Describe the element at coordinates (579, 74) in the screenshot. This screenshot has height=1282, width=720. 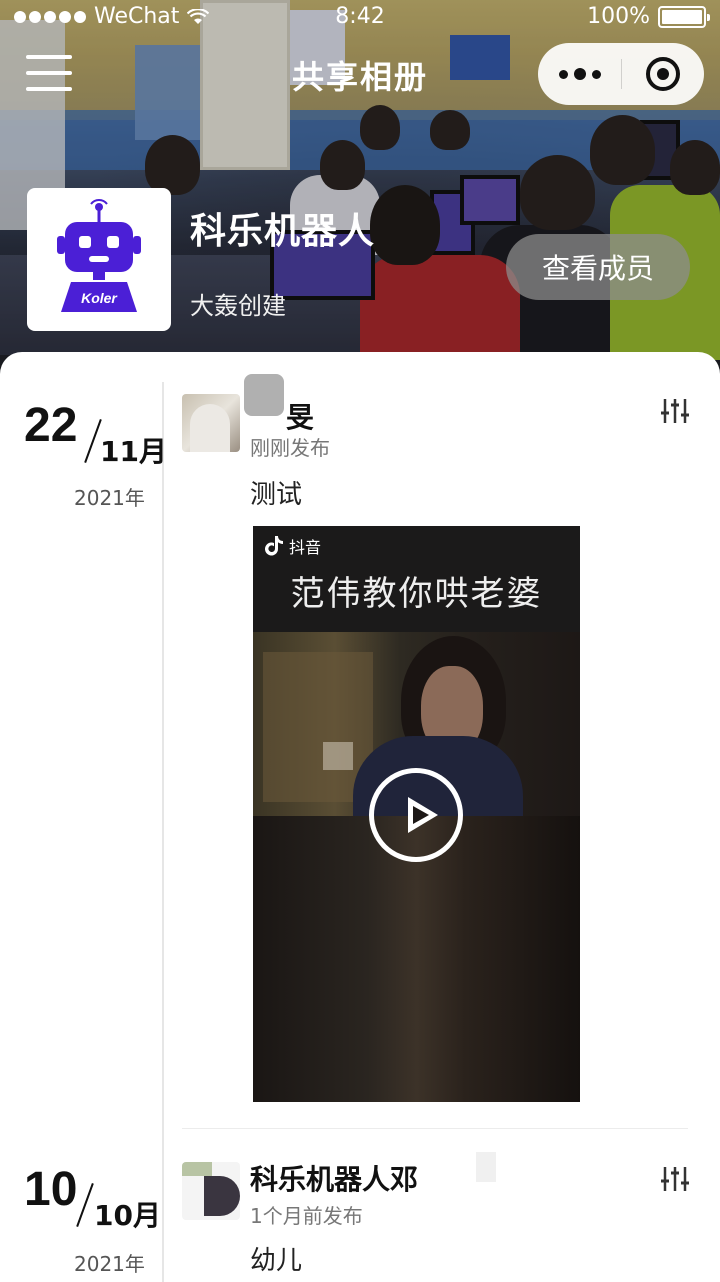
I see `more-options-button` at that location.